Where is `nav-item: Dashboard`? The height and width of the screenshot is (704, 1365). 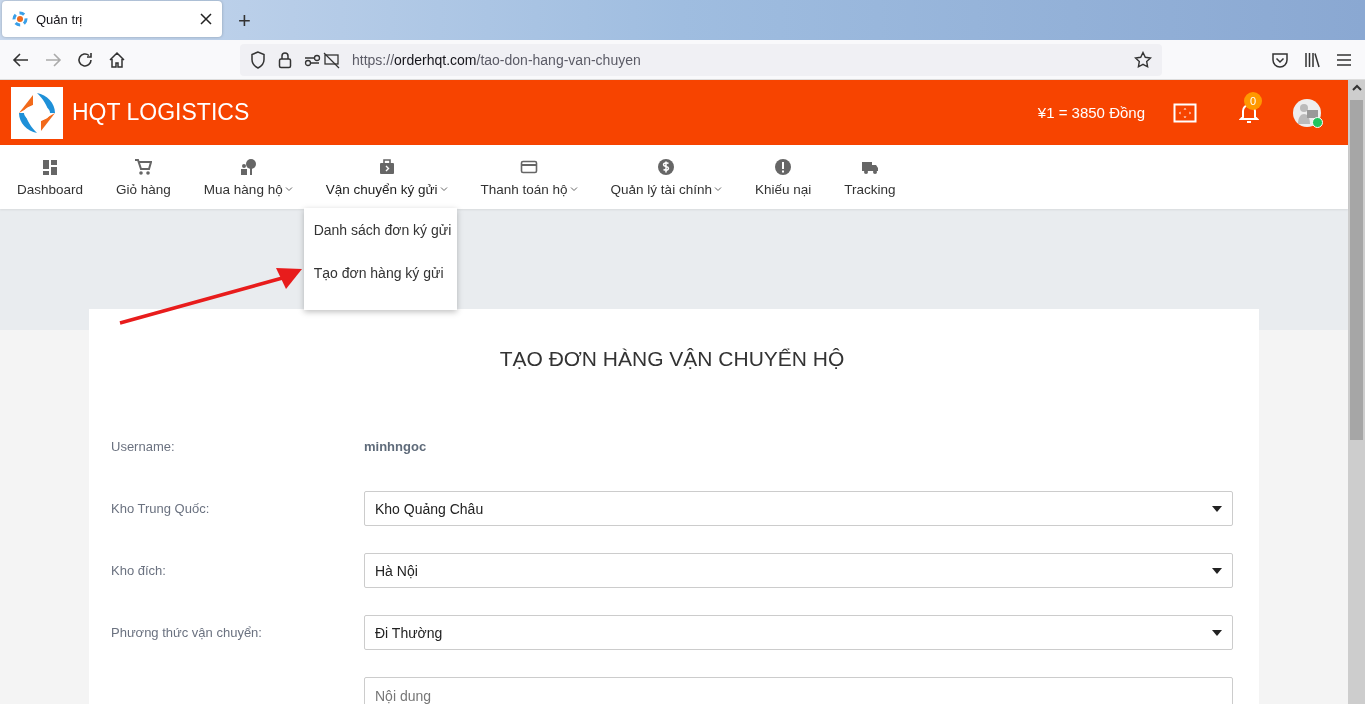 nav-item: Dashboard is located at coordinates (50, 189).